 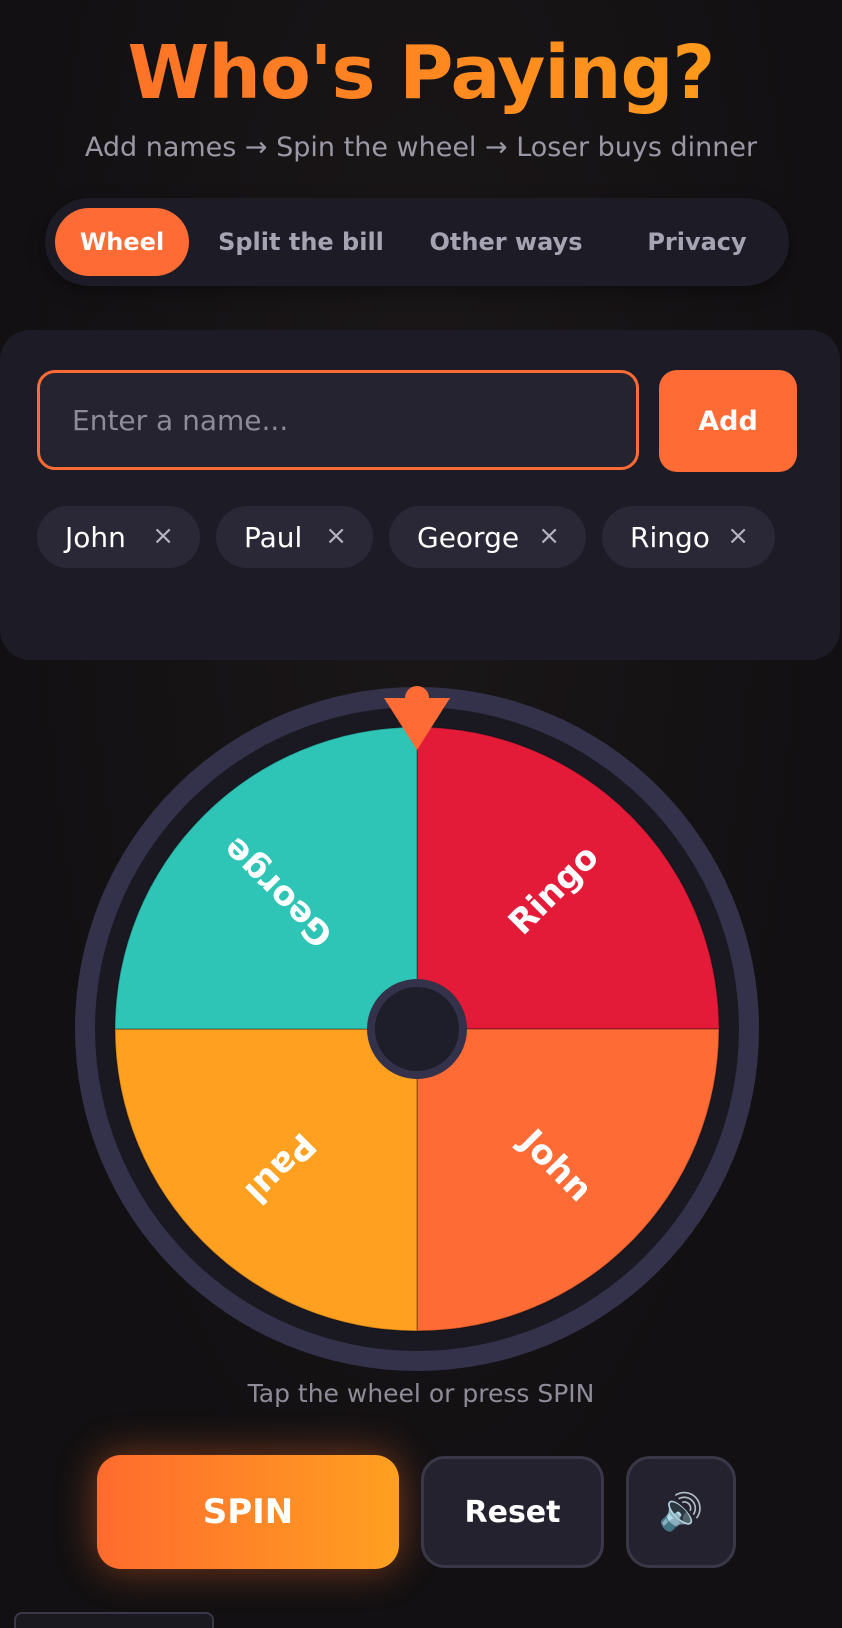 I want to click on tab-other-ways: Other ways, so click(x=506, y=242).